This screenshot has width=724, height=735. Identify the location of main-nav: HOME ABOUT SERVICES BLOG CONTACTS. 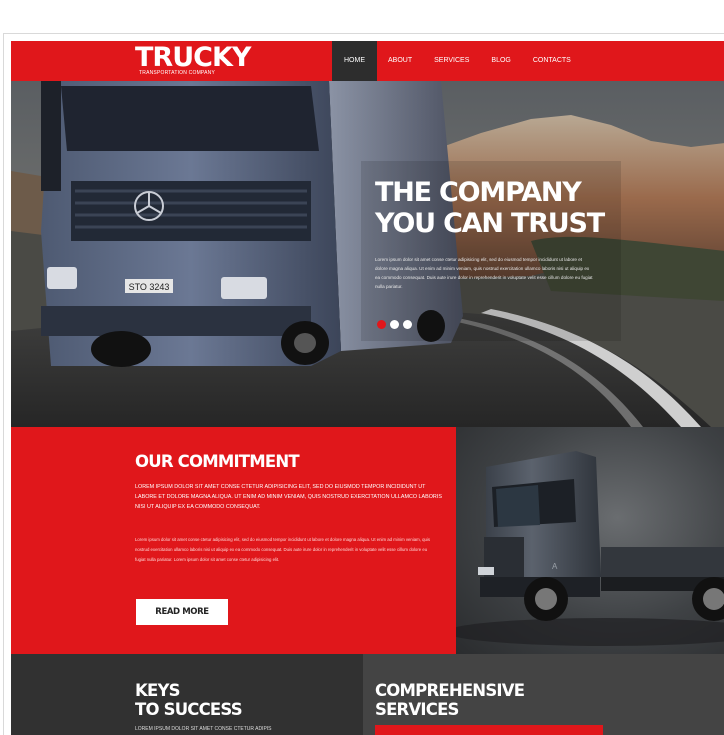
(457, 61).